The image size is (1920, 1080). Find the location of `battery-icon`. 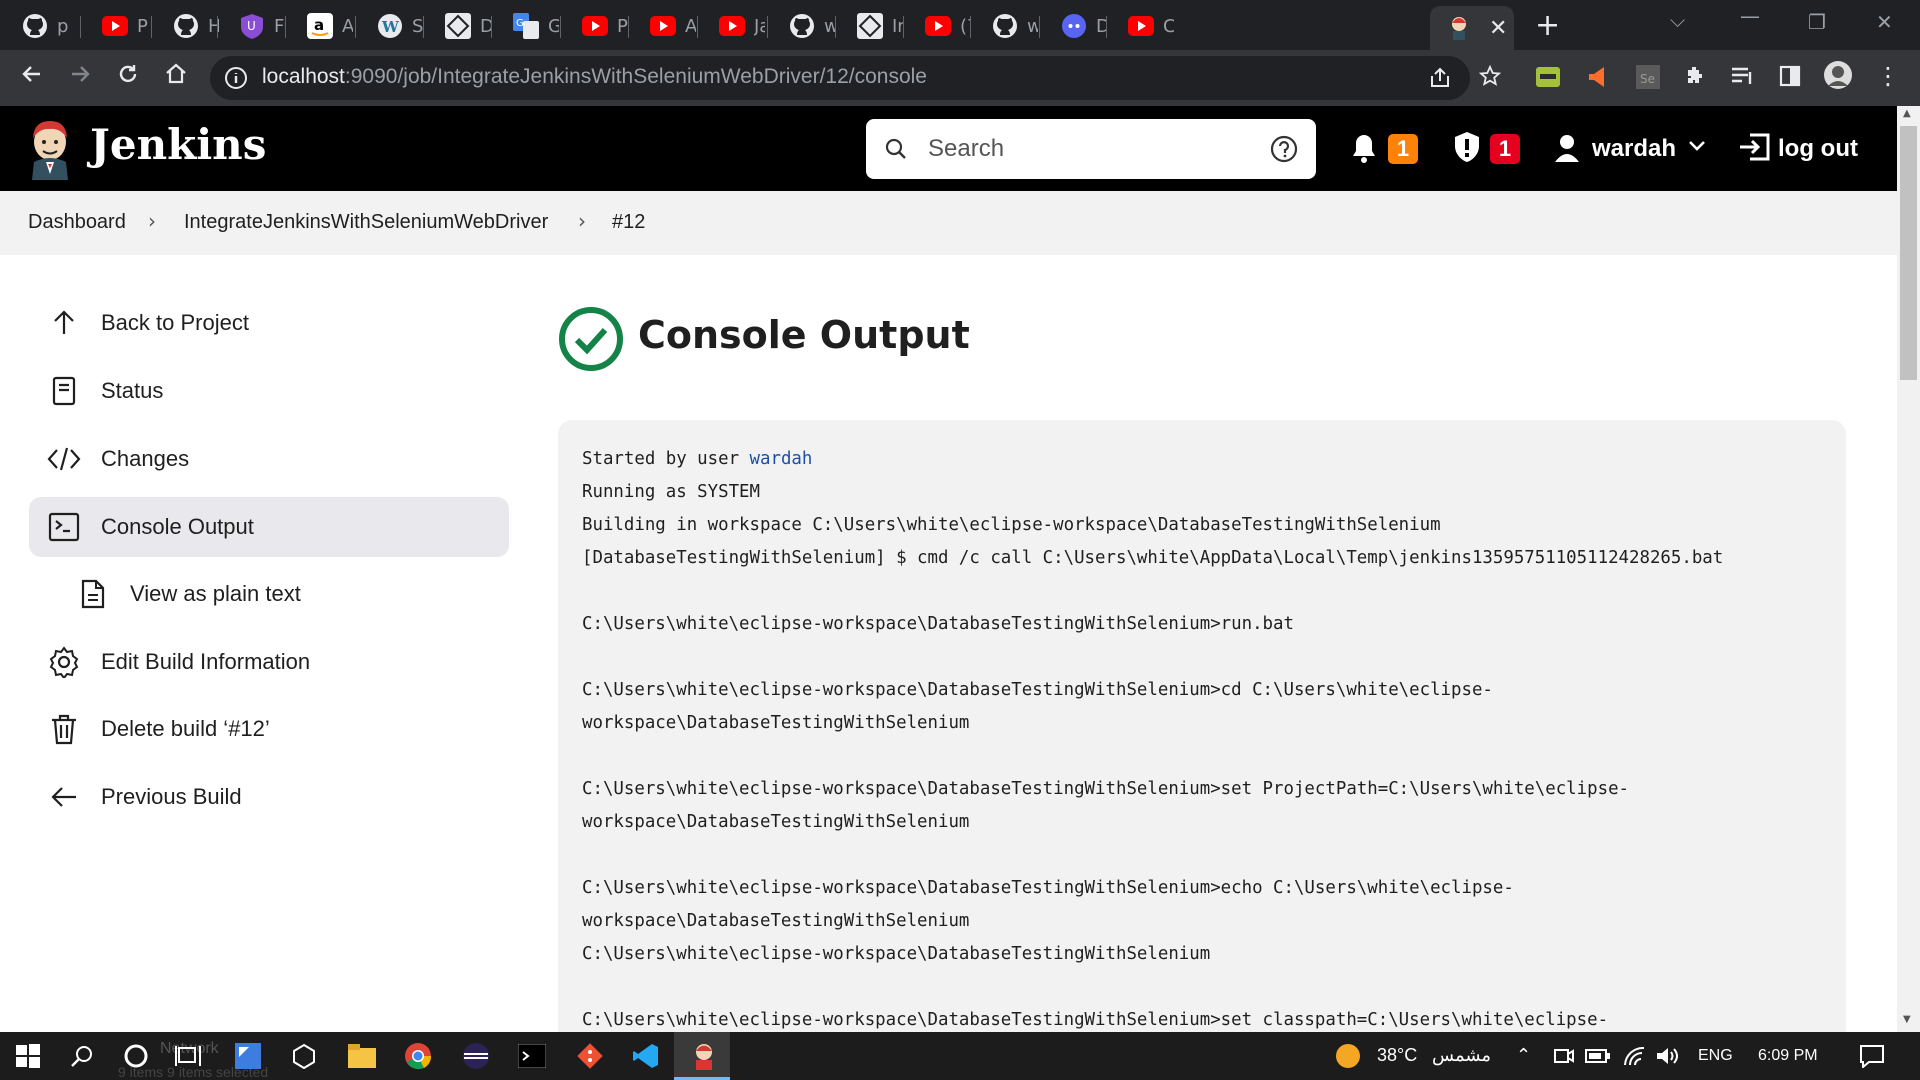

battery-icon is located at coordinates (1598, 1056).